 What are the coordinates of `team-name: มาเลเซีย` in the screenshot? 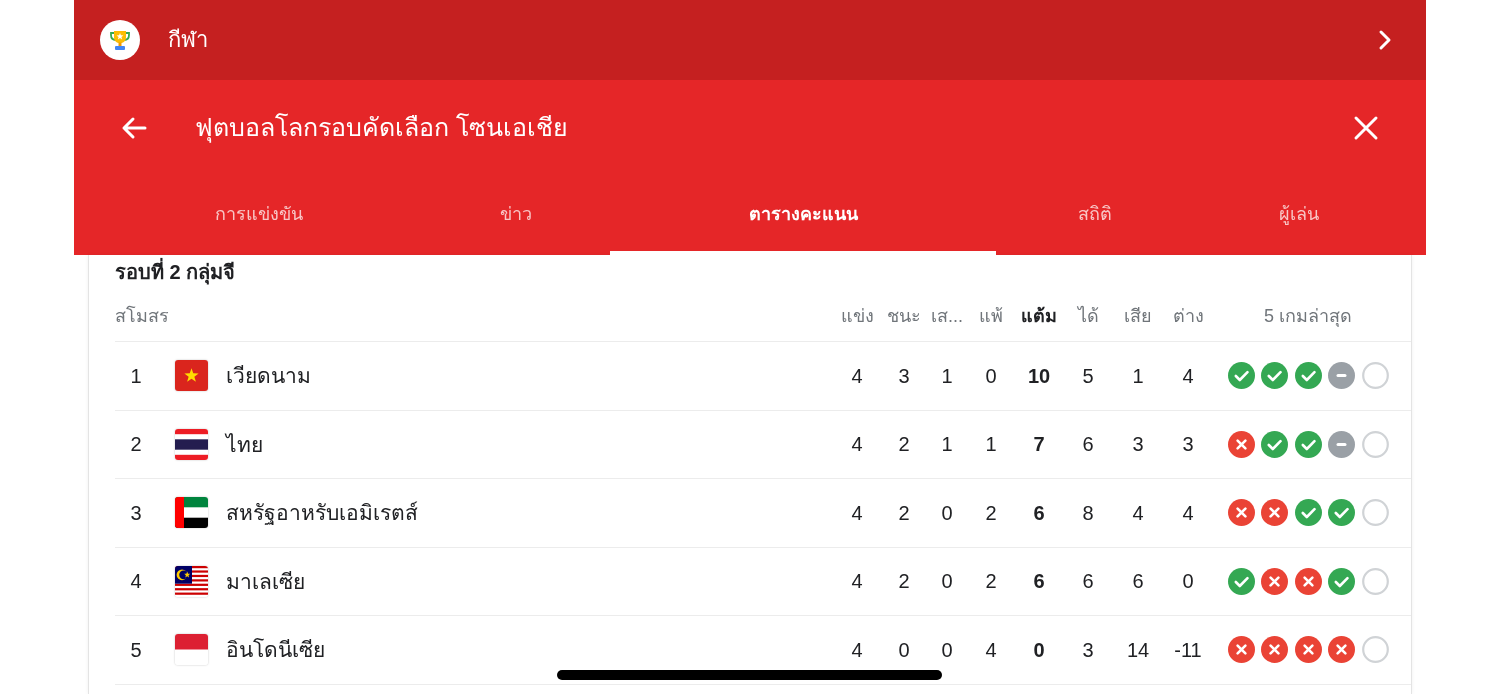 It's located at (265, 581).